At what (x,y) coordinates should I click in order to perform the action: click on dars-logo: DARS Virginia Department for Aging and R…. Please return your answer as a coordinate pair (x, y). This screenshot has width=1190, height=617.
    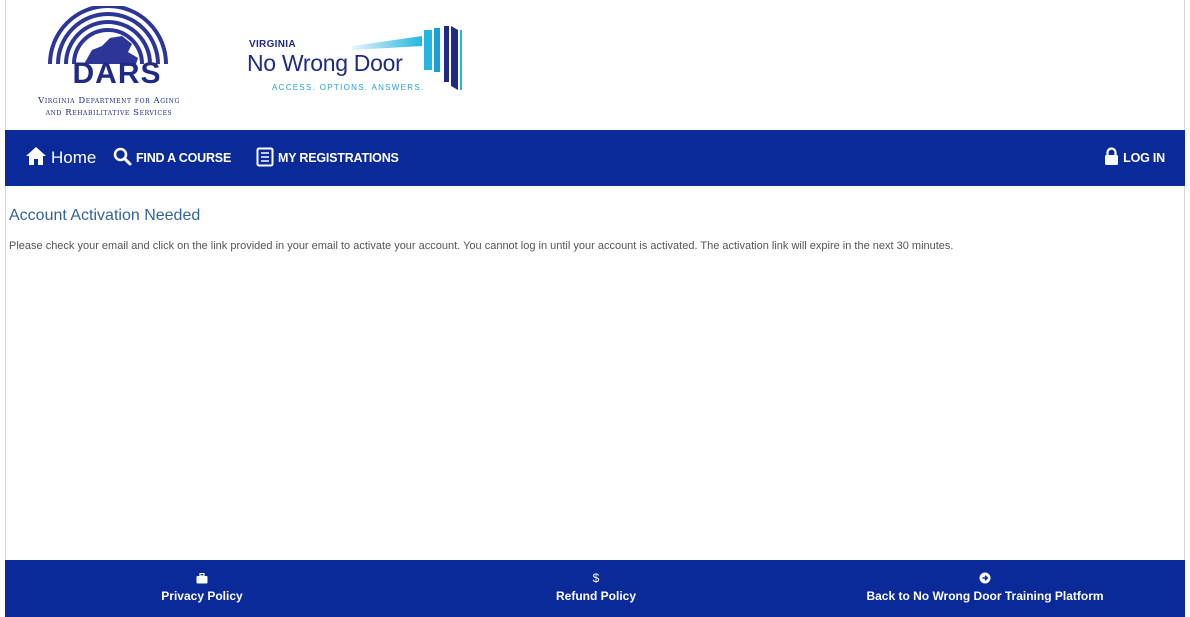
    Looking at the image, I should click on (109, 61).